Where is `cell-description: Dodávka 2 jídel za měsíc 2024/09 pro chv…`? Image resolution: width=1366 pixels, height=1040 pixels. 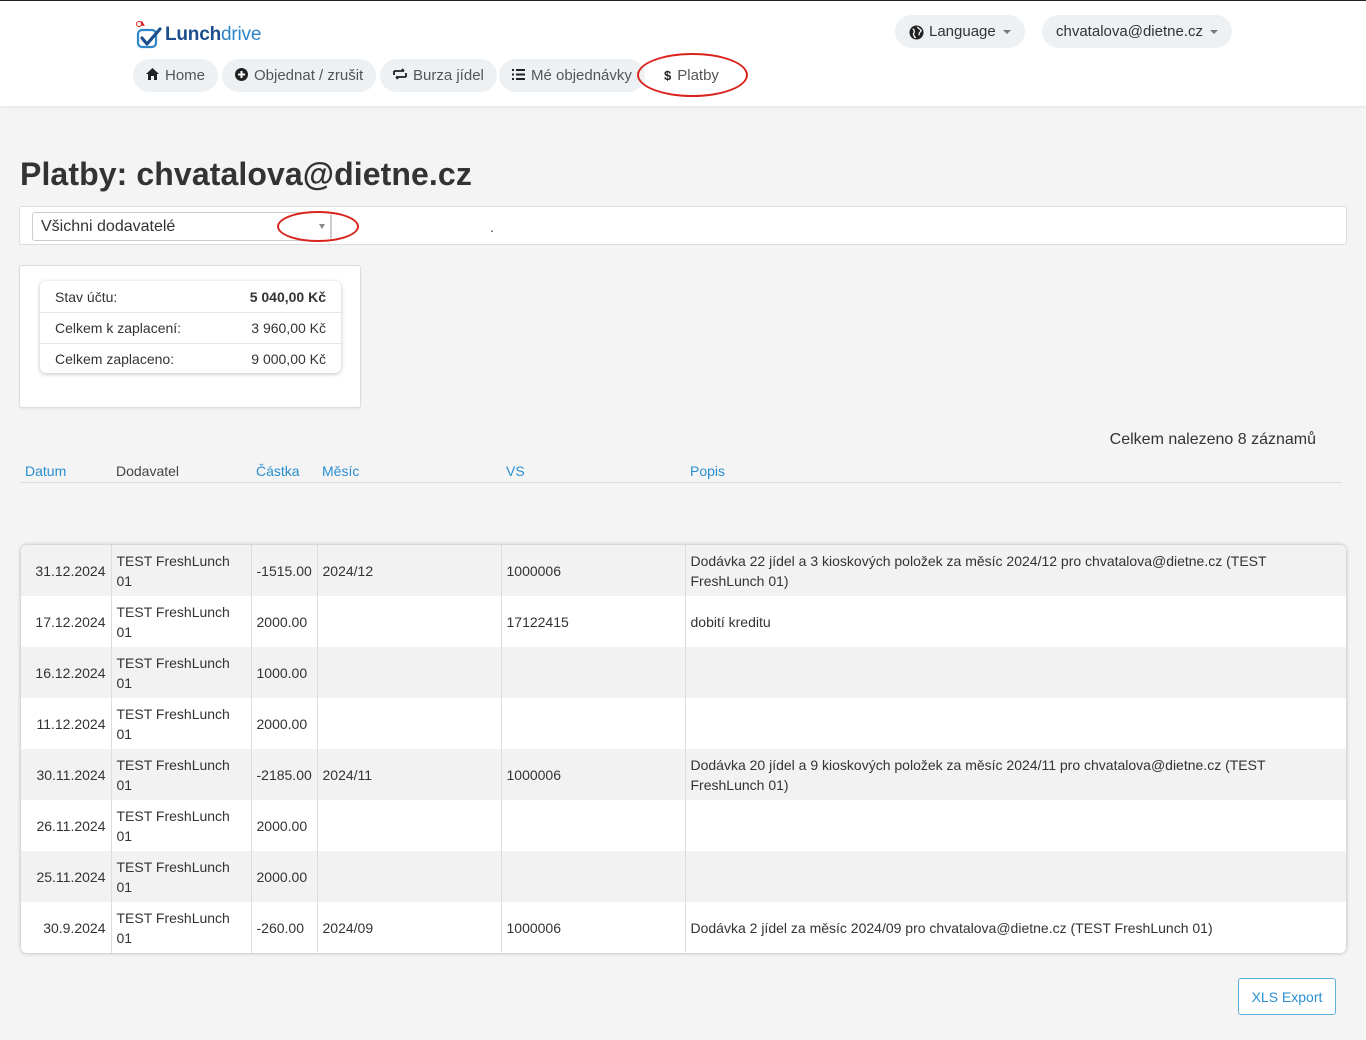
cell-description: Dodávka 2 jídel za měsíc 2024/09 pro chv… is located at coordinates (1015, 927).